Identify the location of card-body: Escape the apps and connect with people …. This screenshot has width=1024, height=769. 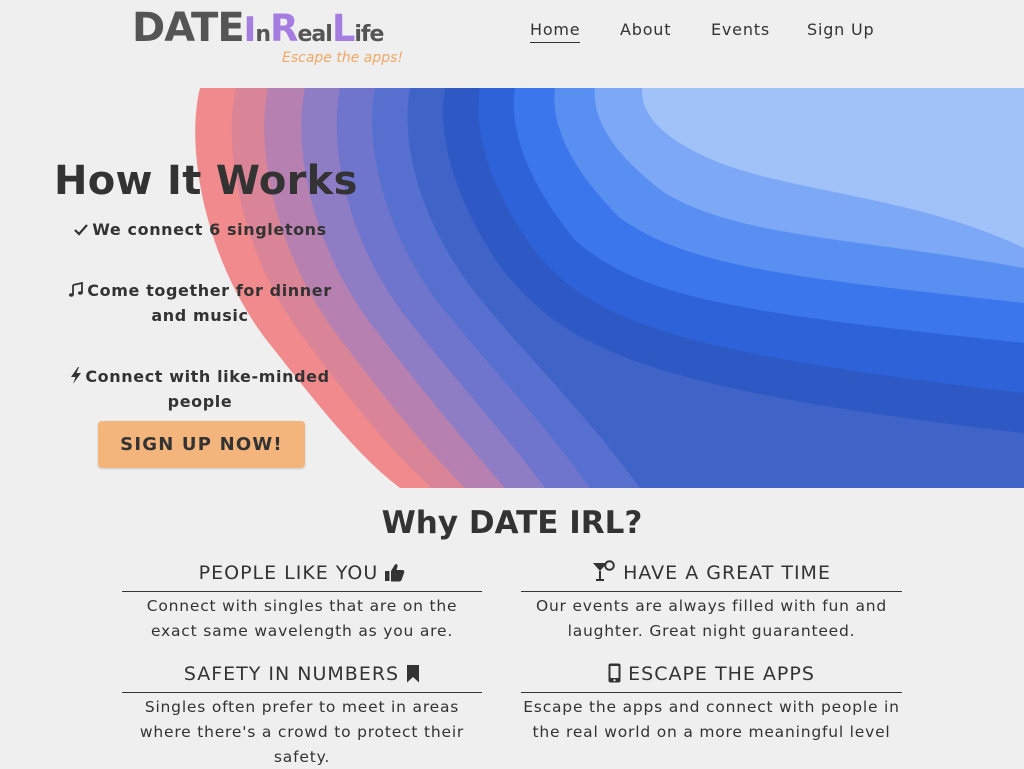
(711, 719).